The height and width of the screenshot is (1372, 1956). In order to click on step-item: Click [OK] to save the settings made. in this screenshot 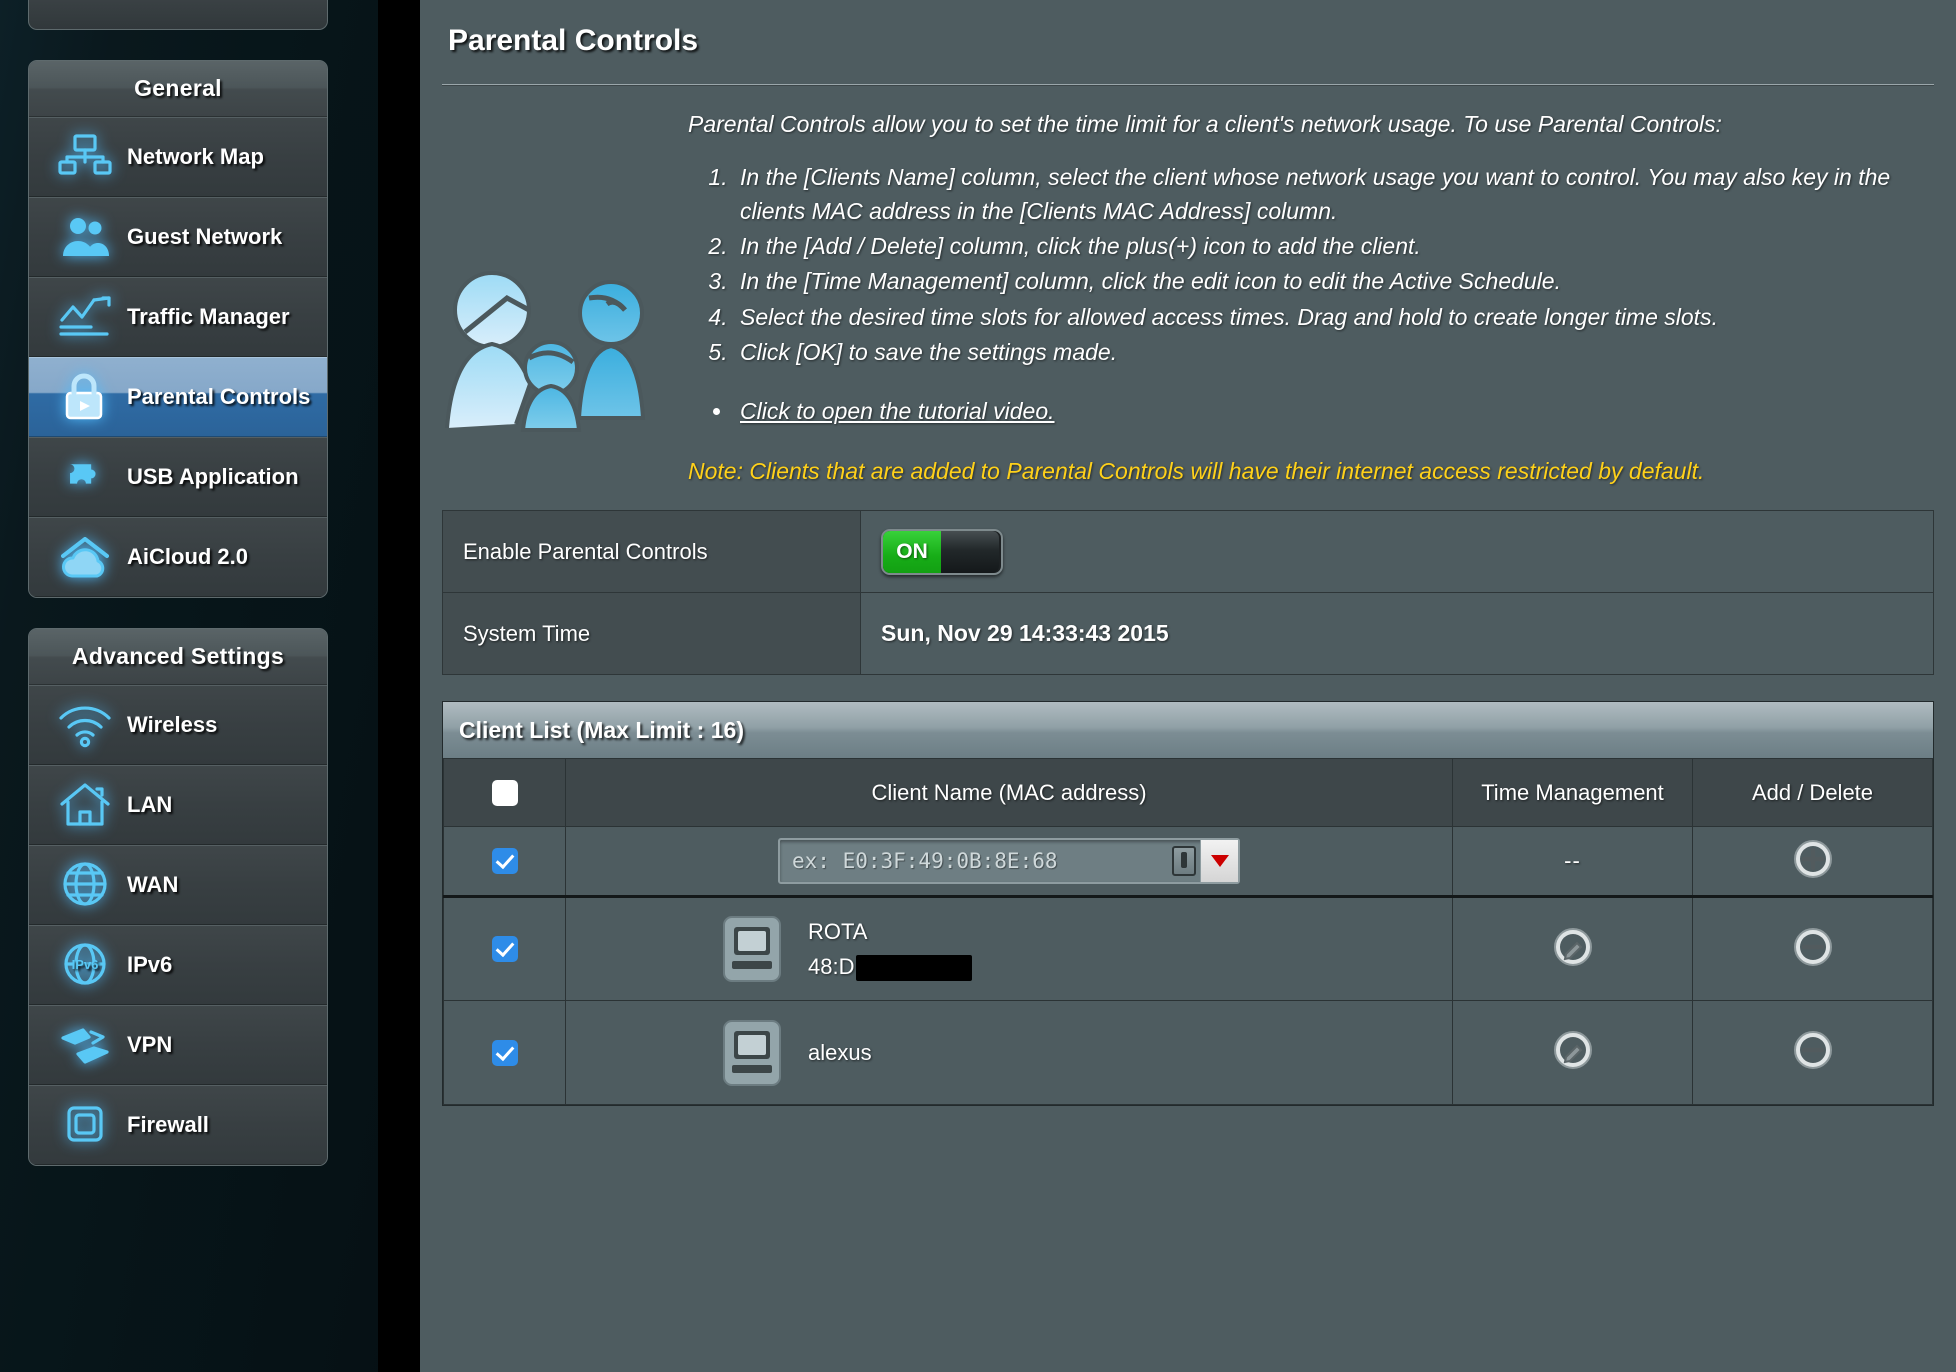, I will do `click(1315, 352)`.